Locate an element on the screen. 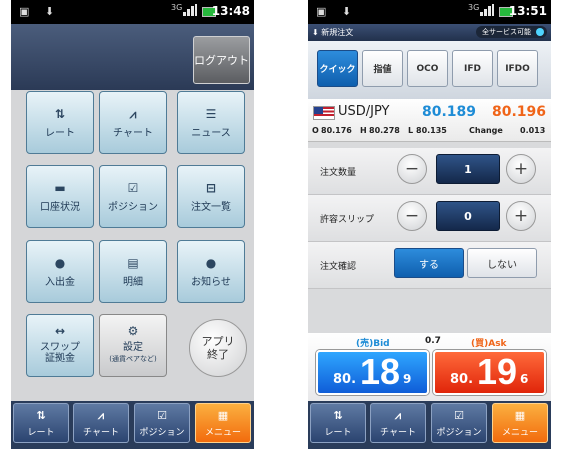  clock: 13:48 is located at coordinates (230, 11).